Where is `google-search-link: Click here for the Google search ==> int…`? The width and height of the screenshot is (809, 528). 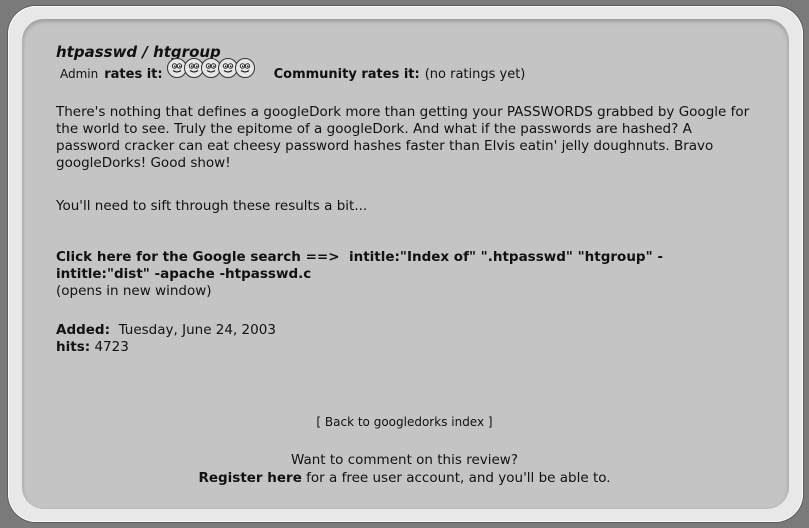
google-search-link: Click here for the Google search ==> int… is located at coordinates (359, 265).